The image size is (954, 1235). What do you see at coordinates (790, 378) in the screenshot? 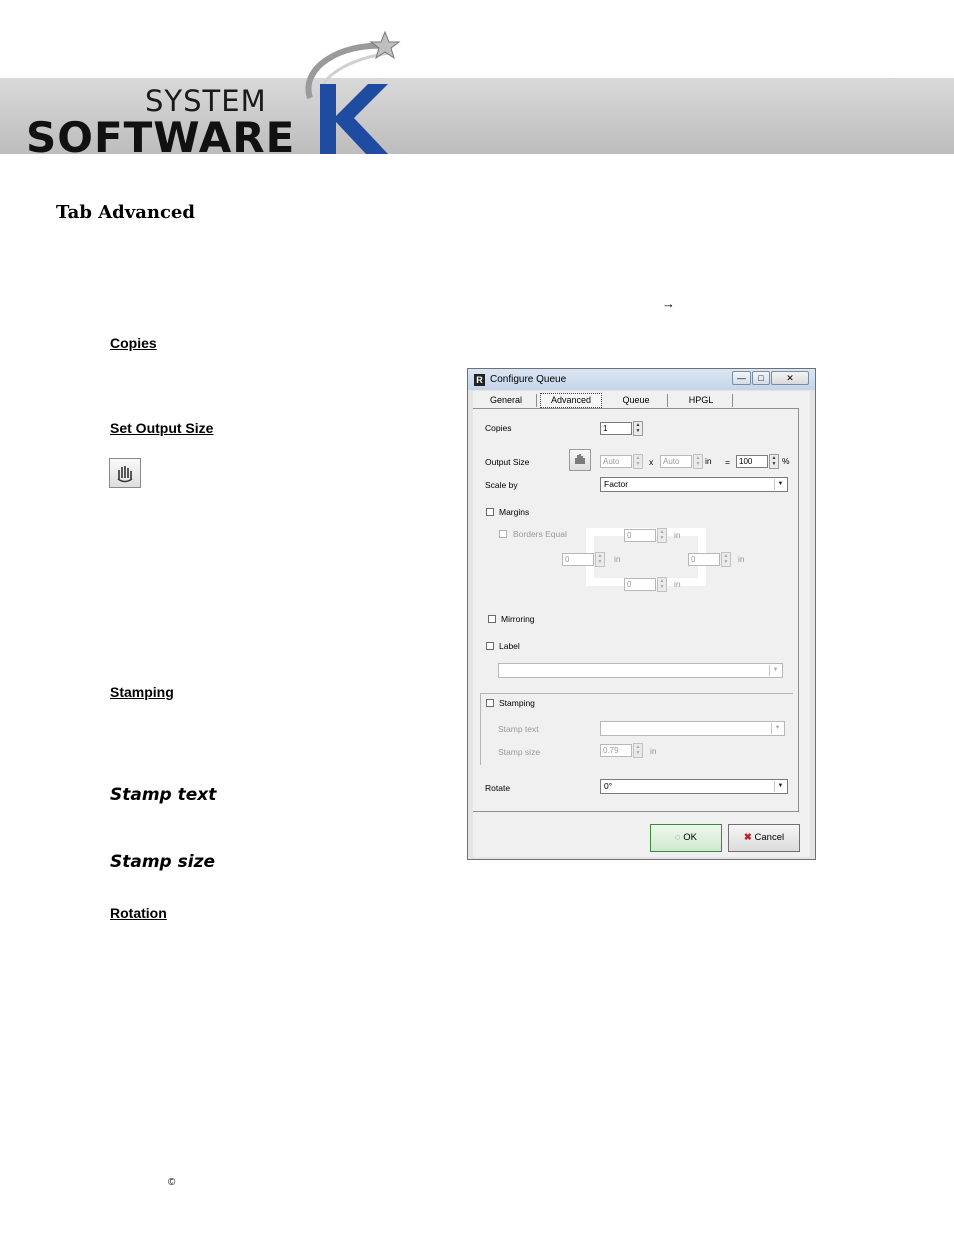
I see `close-button: ✕` at bounding box center [790, 378].